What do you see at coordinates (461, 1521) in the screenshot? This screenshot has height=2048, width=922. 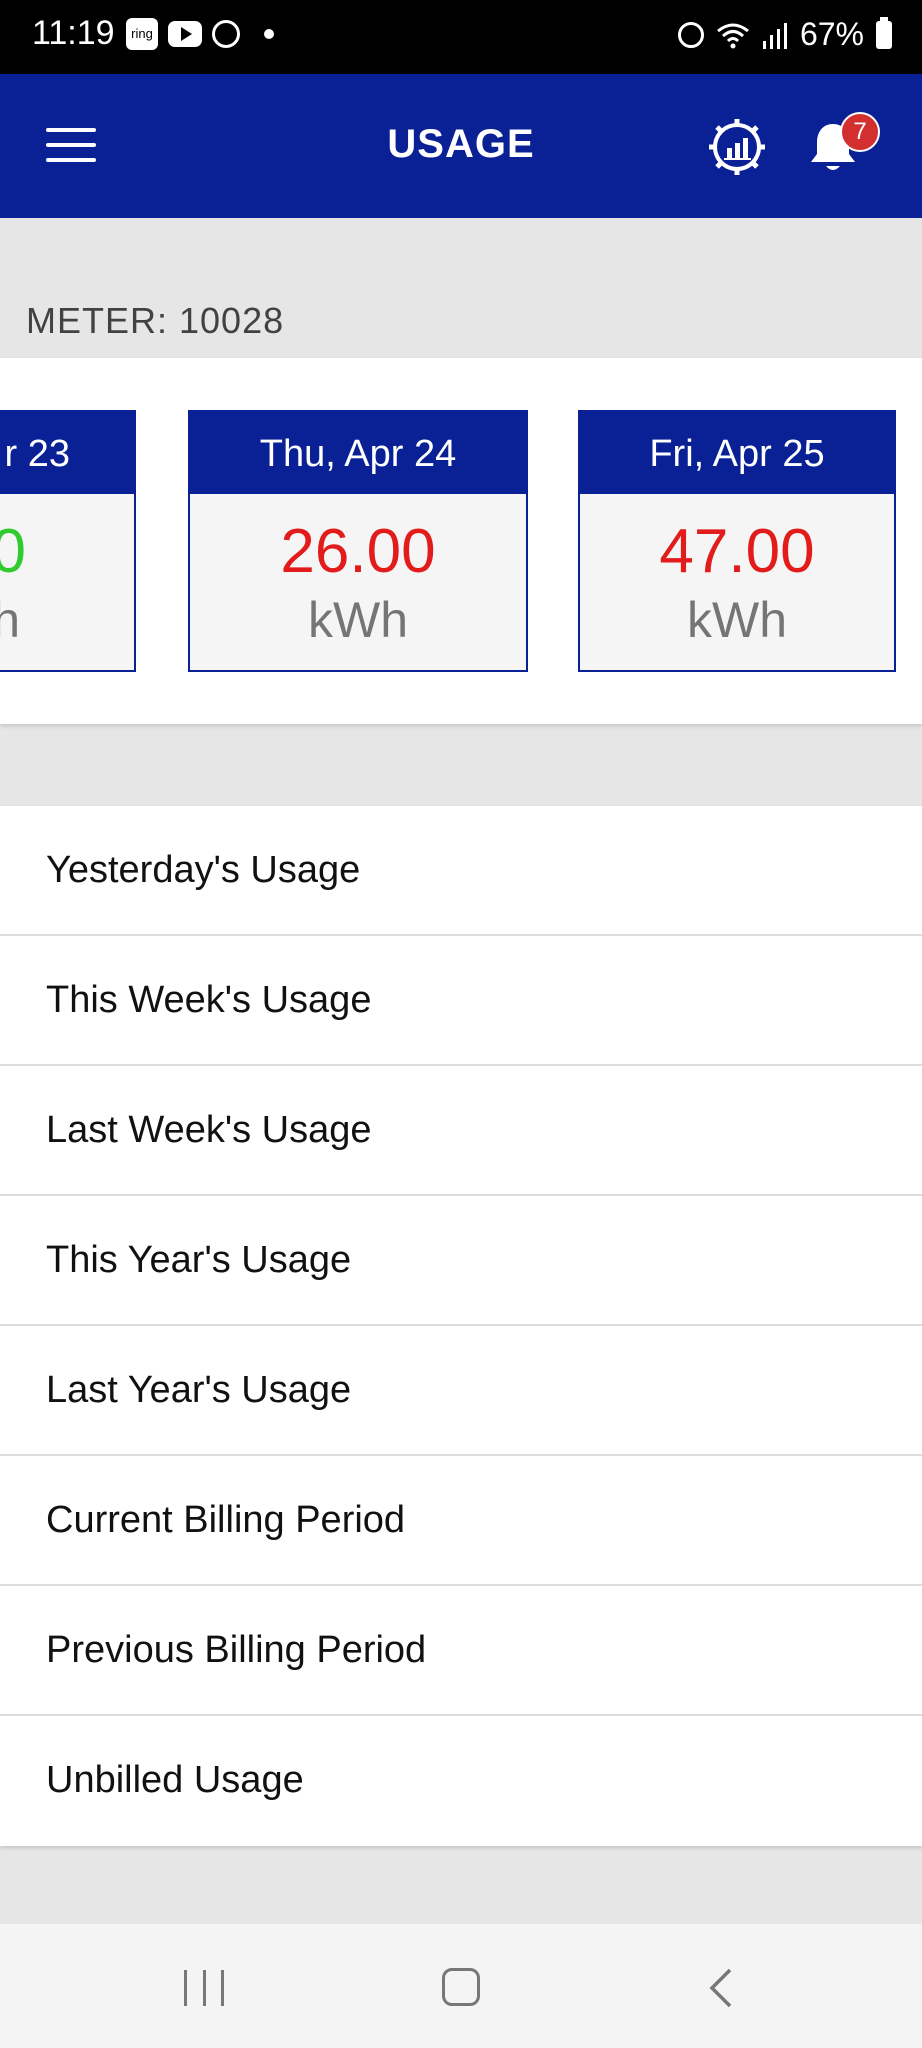 I see `menu-item-current-billing-period: Current Billing Period` at bounding box center [461, 1521].